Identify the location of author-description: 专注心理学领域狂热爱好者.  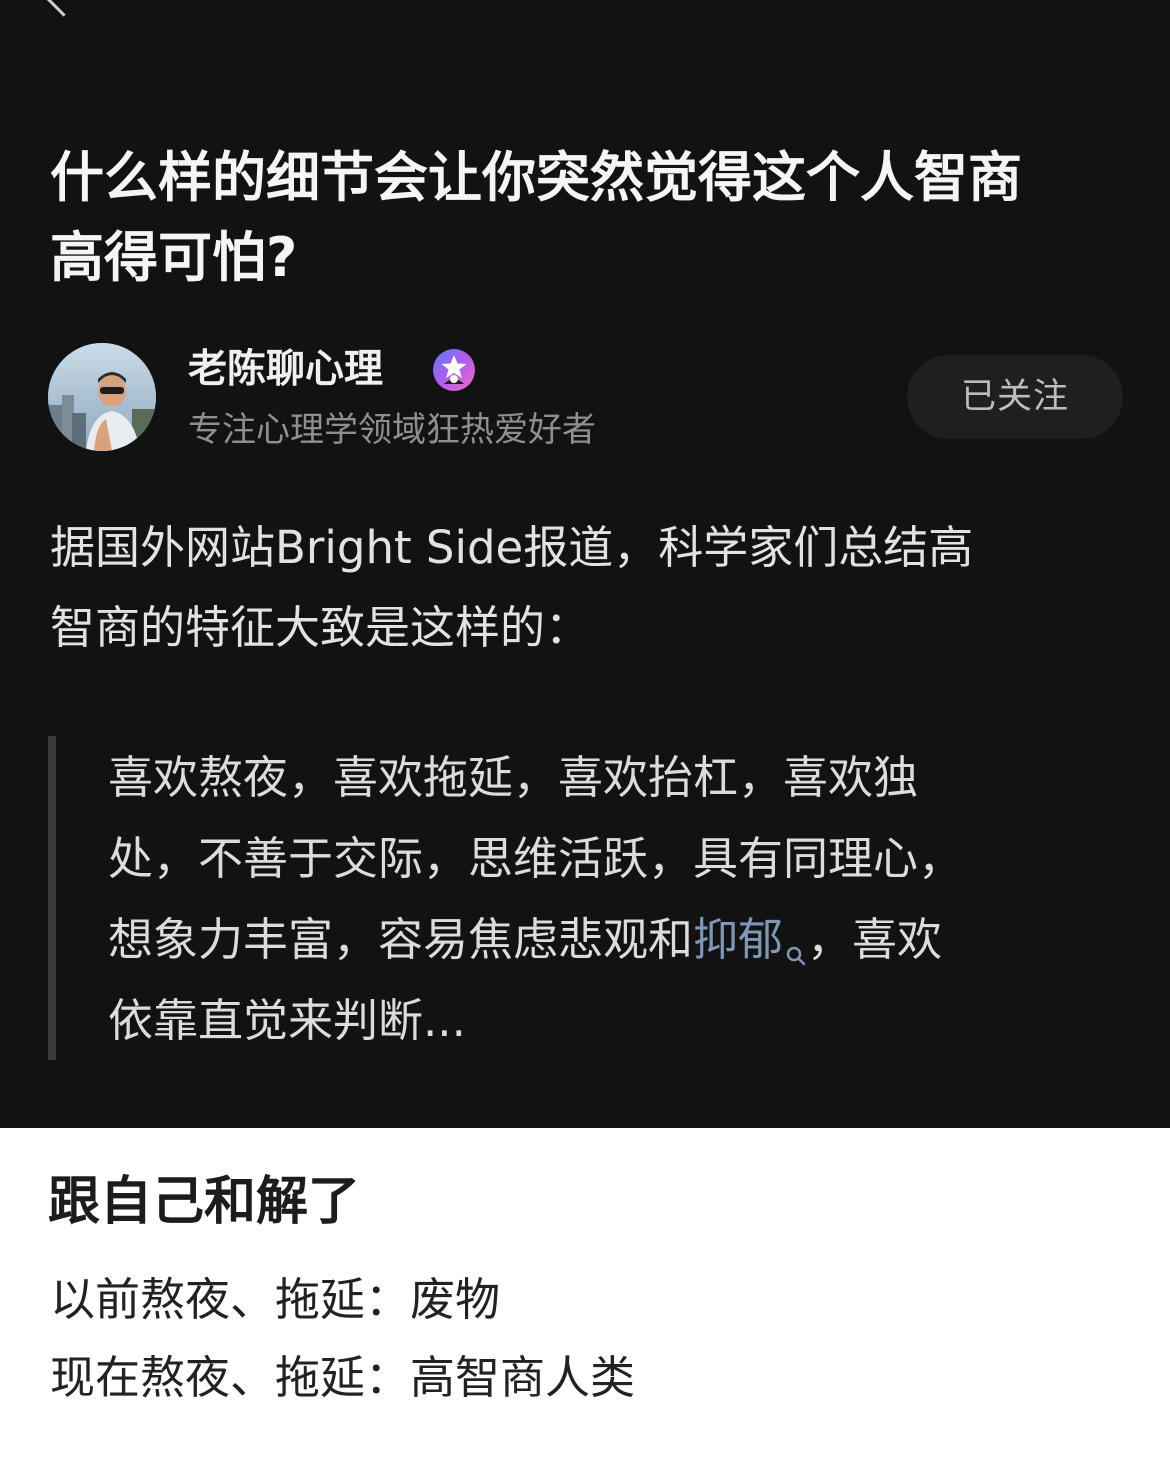
(392, 430).